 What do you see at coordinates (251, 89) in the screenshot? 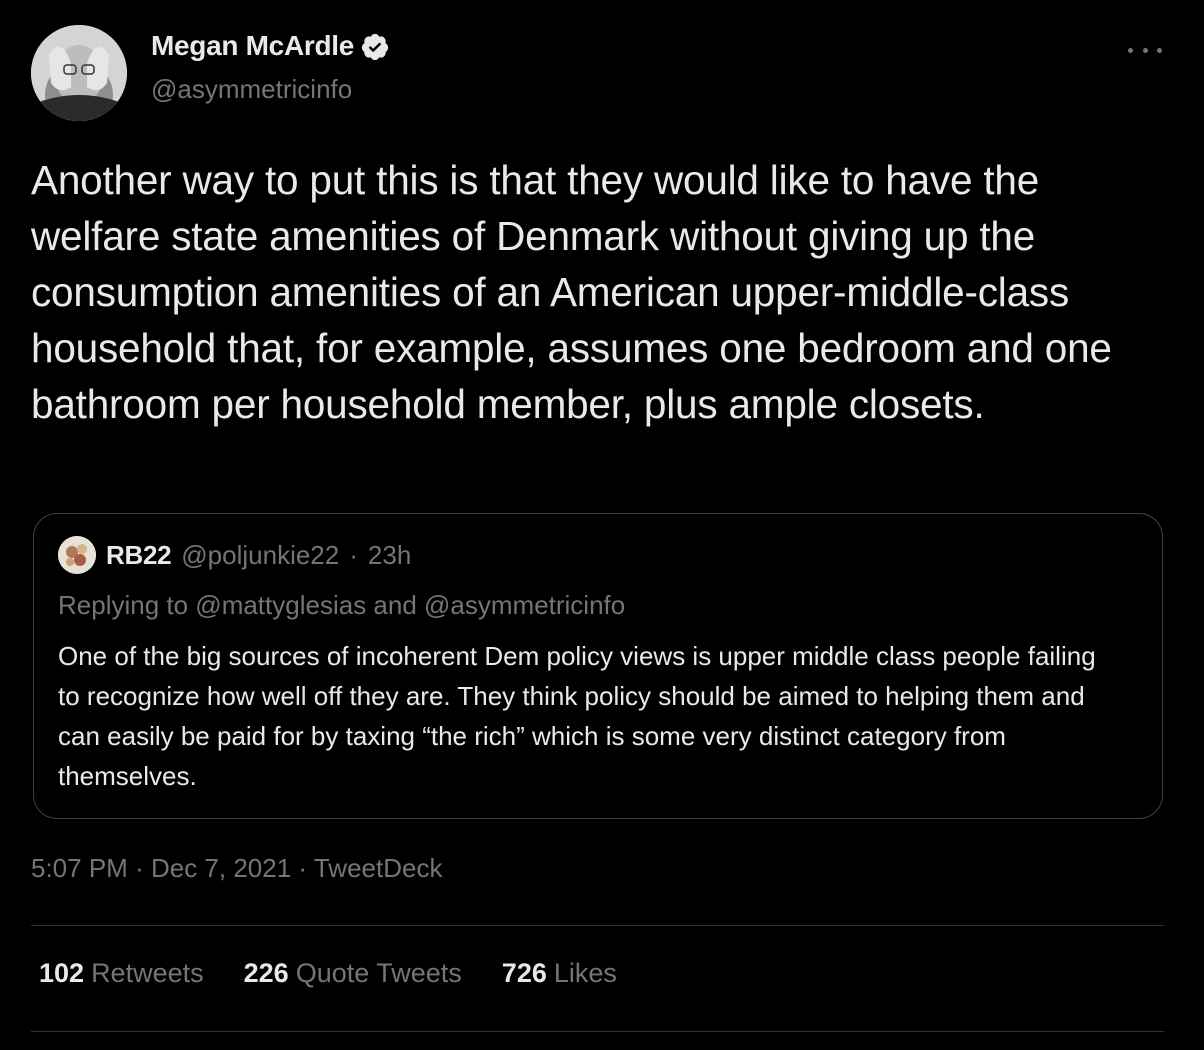
I see `author-handle: @asymmetricinfo` at bounding box center [251, 89].